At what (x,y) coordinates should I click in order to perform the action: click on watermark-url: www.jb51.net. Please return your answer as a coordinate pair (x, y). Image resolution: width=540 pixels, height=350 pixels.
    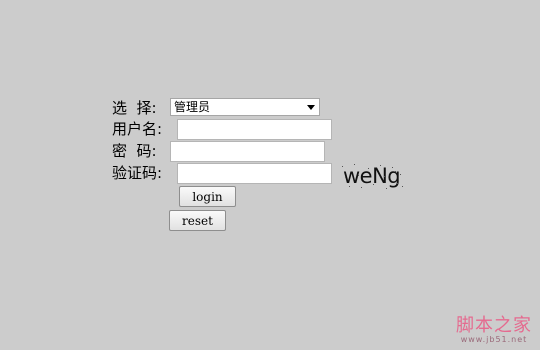
    Looking at the image, I should click on (494, 339).